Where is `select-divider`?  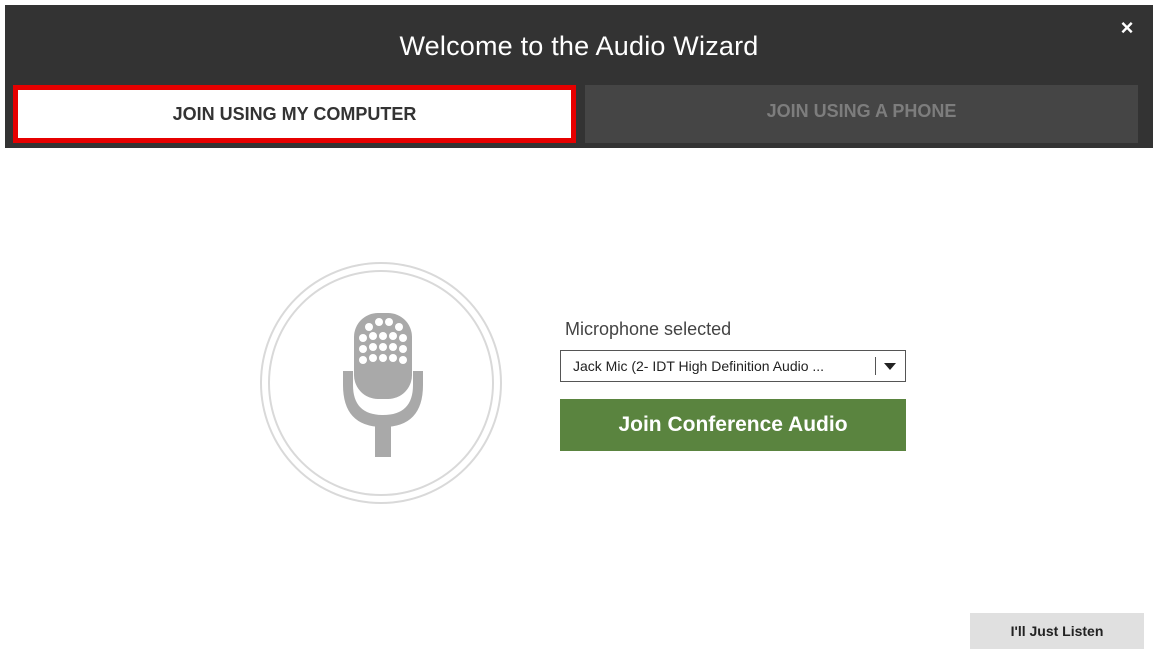
select-divider is located at coordinates (875, 366).